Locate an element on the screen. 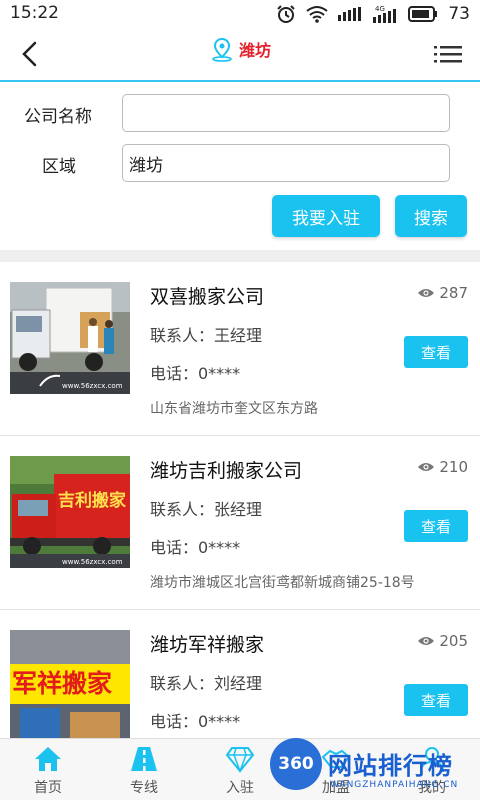 The height and width of the screenshot is (800, 480). view-count: 210 is located at coordinates (442, 467).